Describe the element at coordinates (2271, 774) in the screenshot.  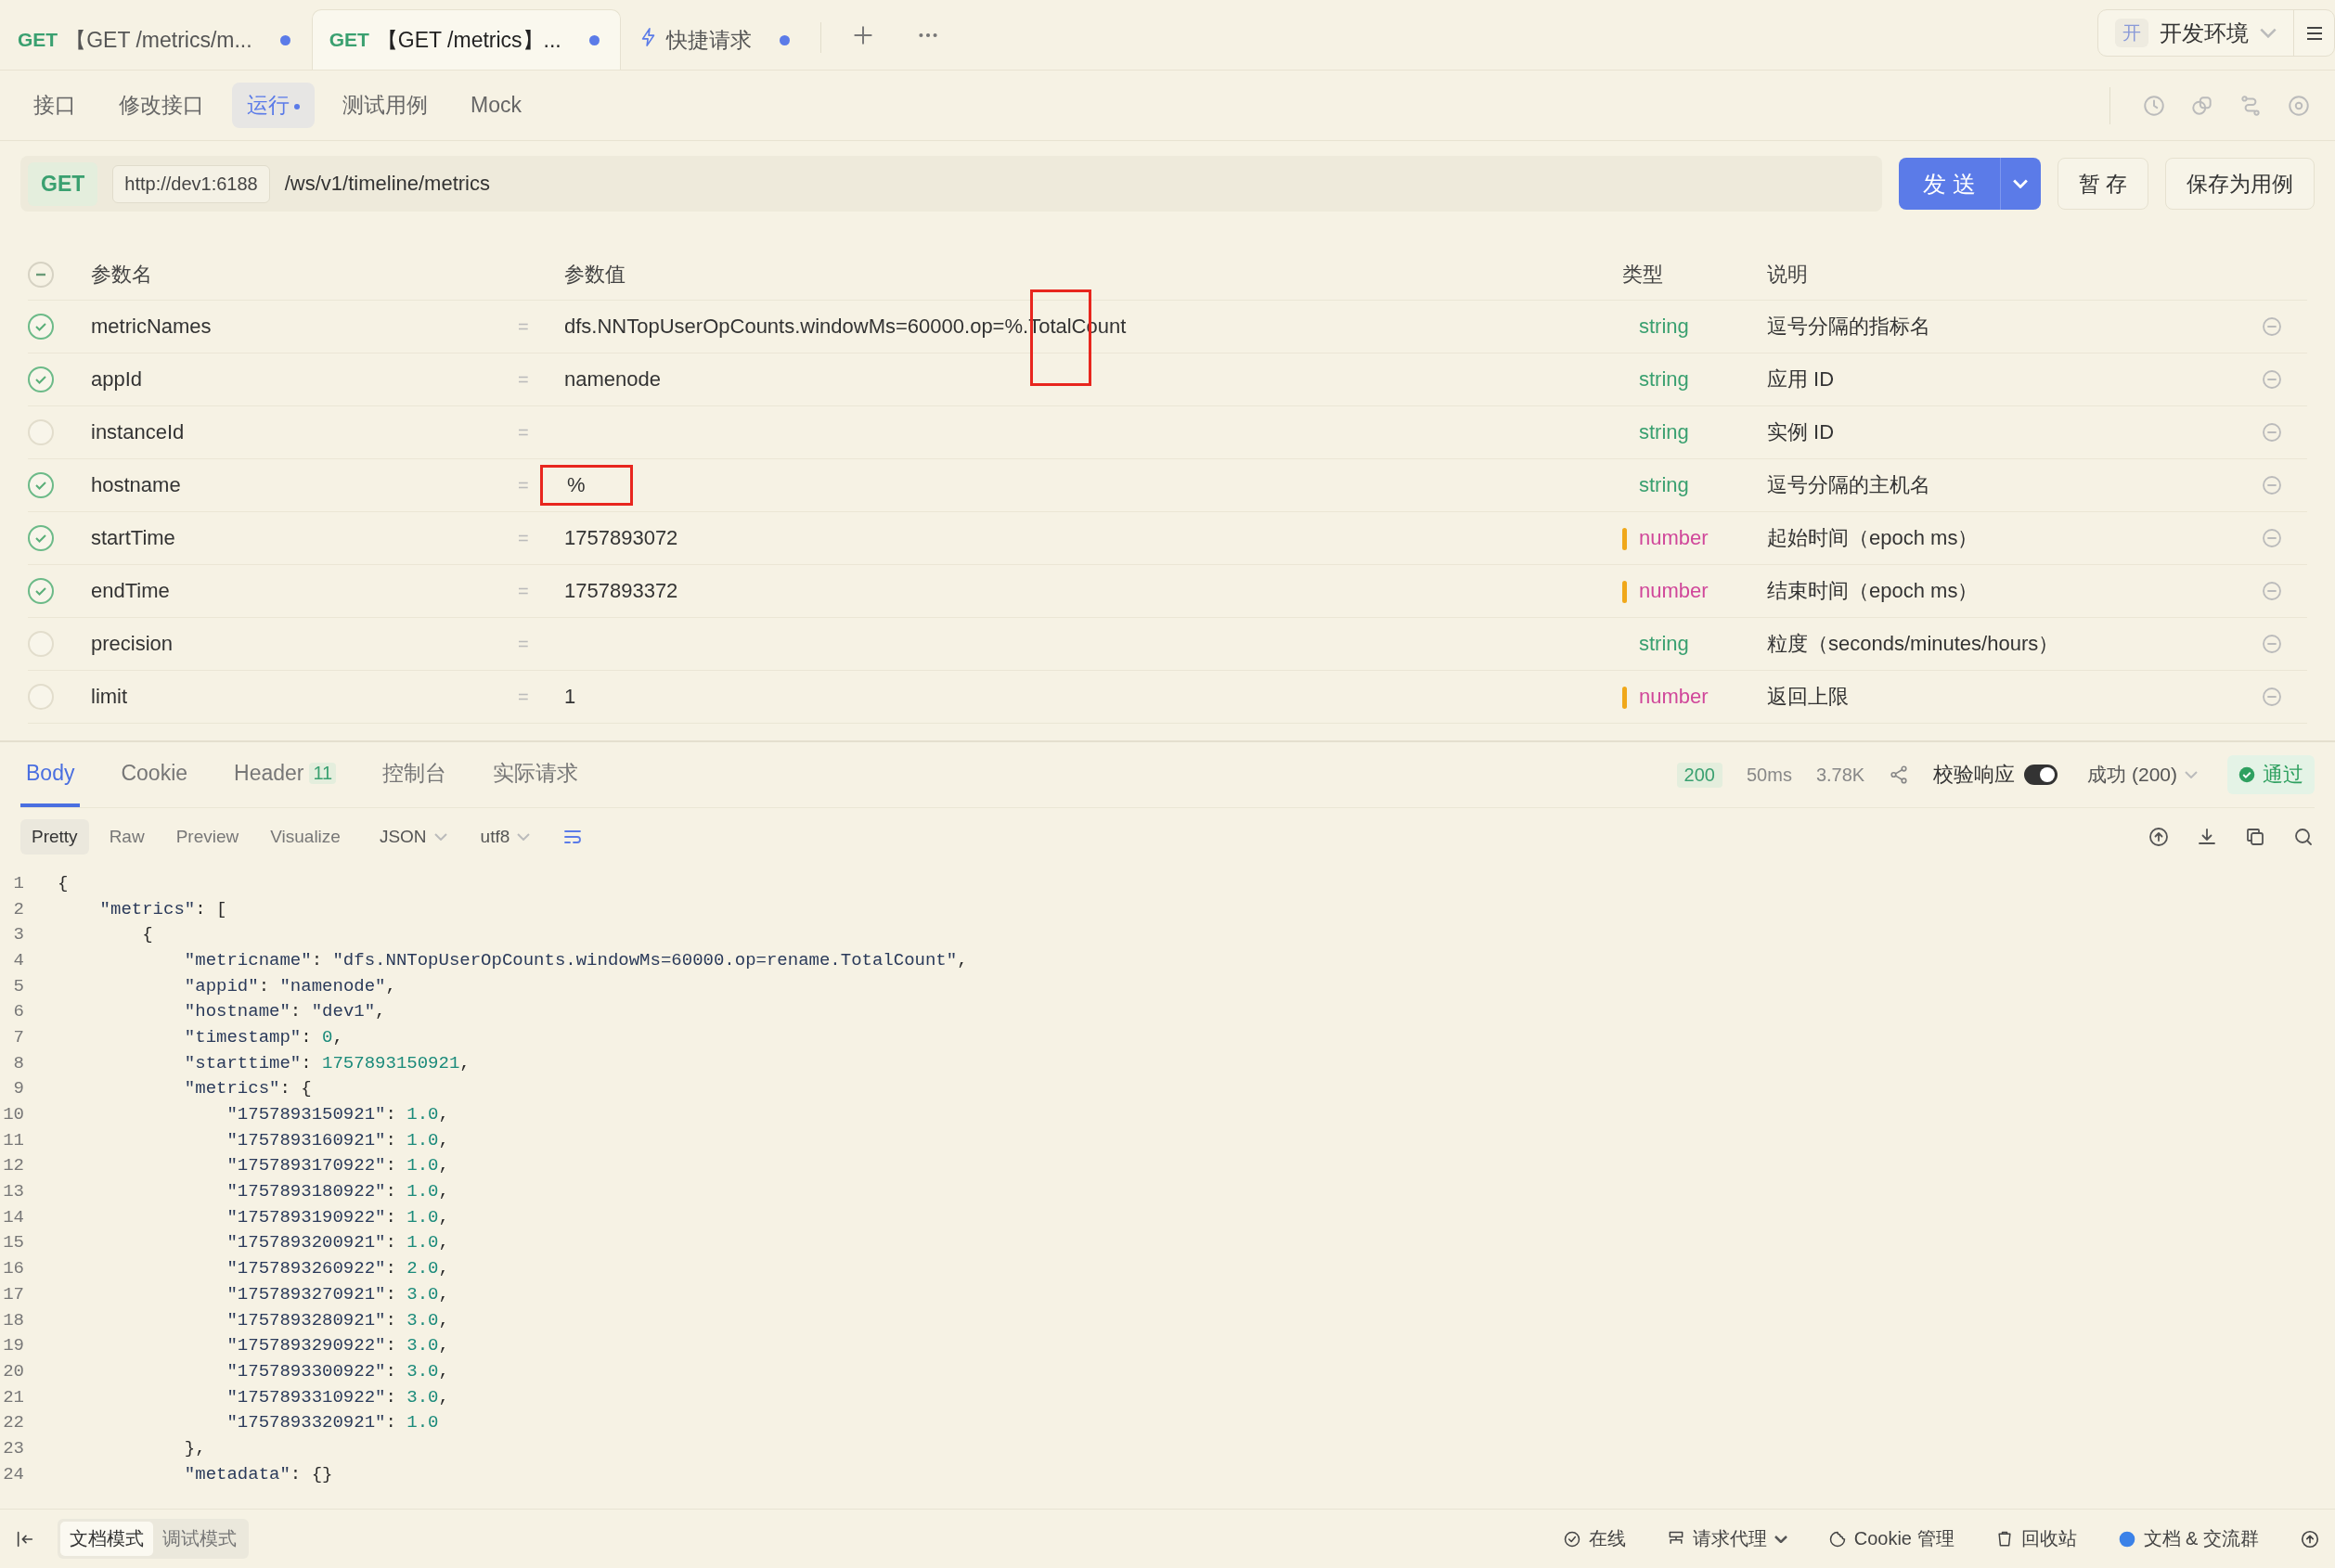
I see `pass-badge: 通过` at that location.